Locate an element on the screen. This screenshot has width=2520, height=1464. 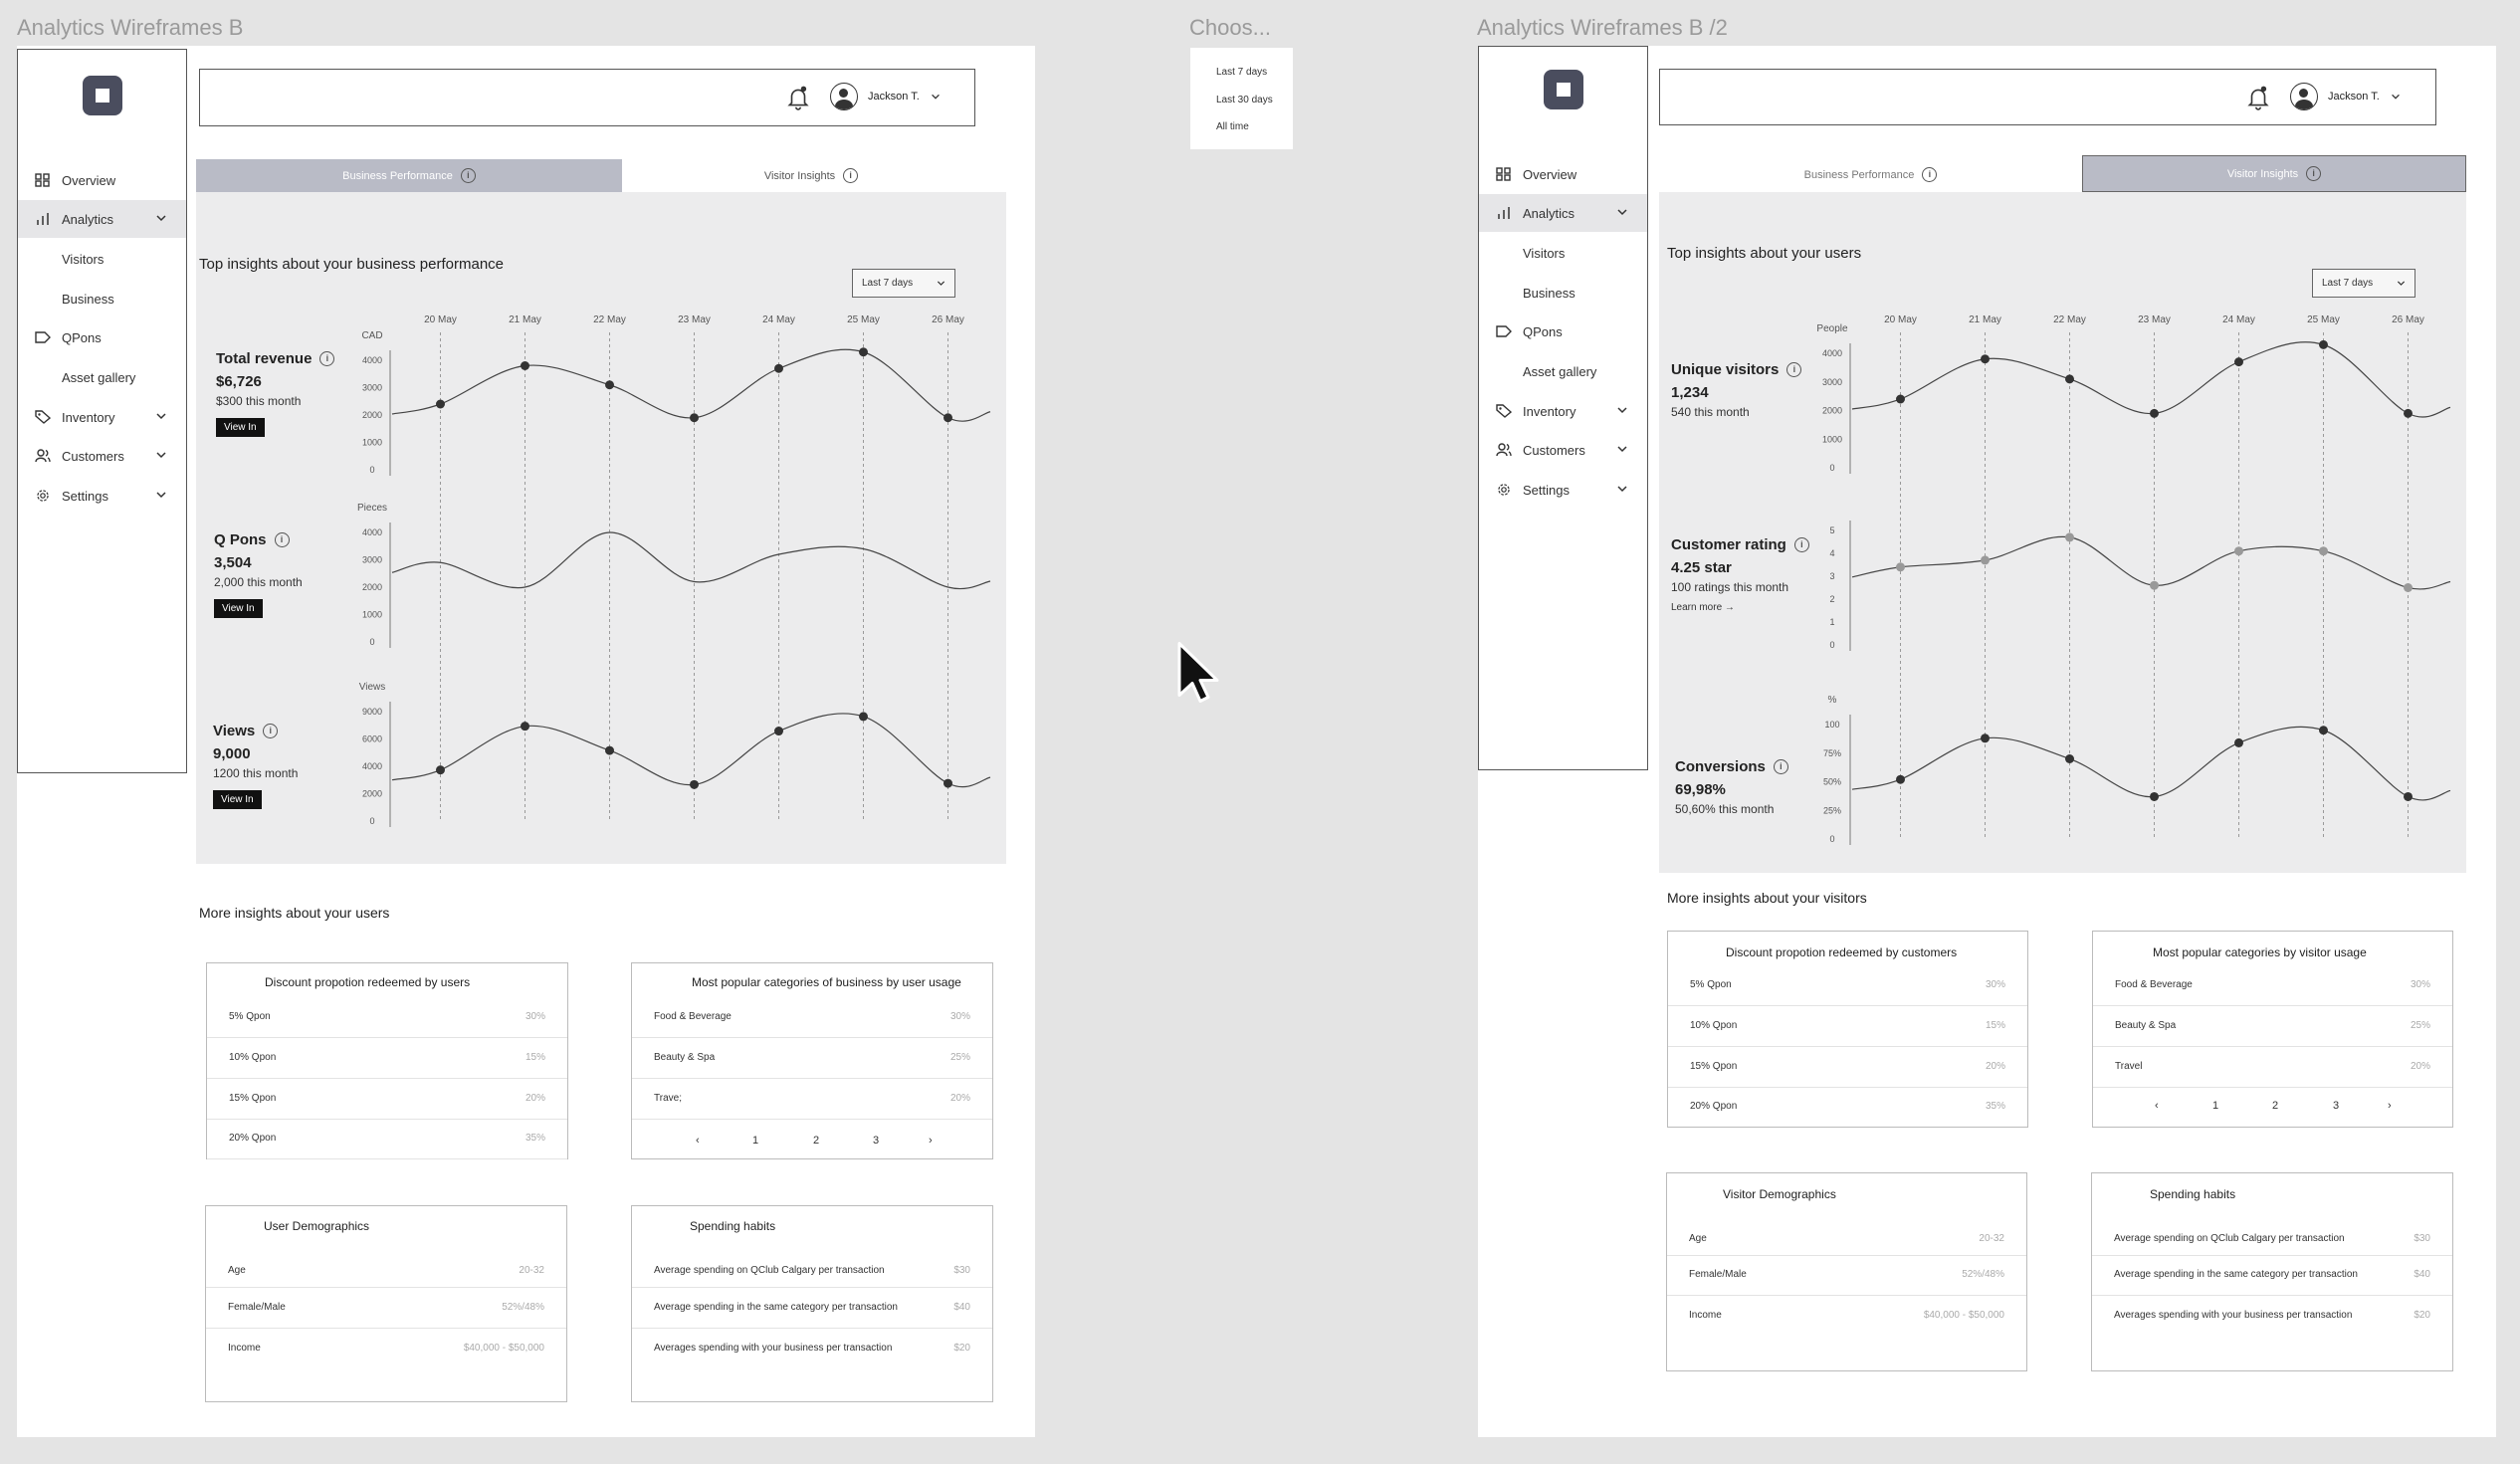
user-name: Jackson T. is located at coordinates (894, 97).